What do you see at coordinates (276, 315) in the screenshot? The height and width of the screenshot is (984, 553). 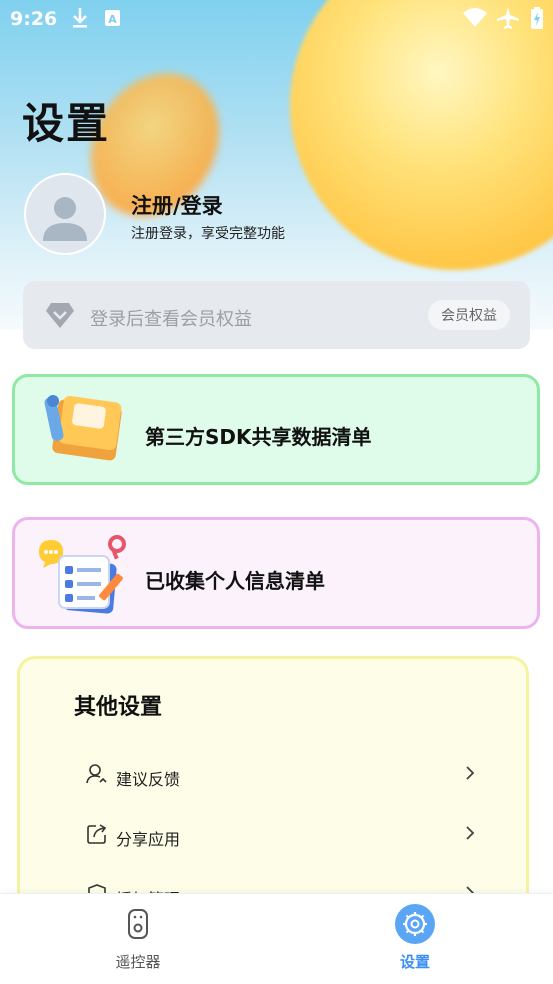 I see `membership-bar: 登录后查看会员权益 会员权益` at bounding box center [276, 315].